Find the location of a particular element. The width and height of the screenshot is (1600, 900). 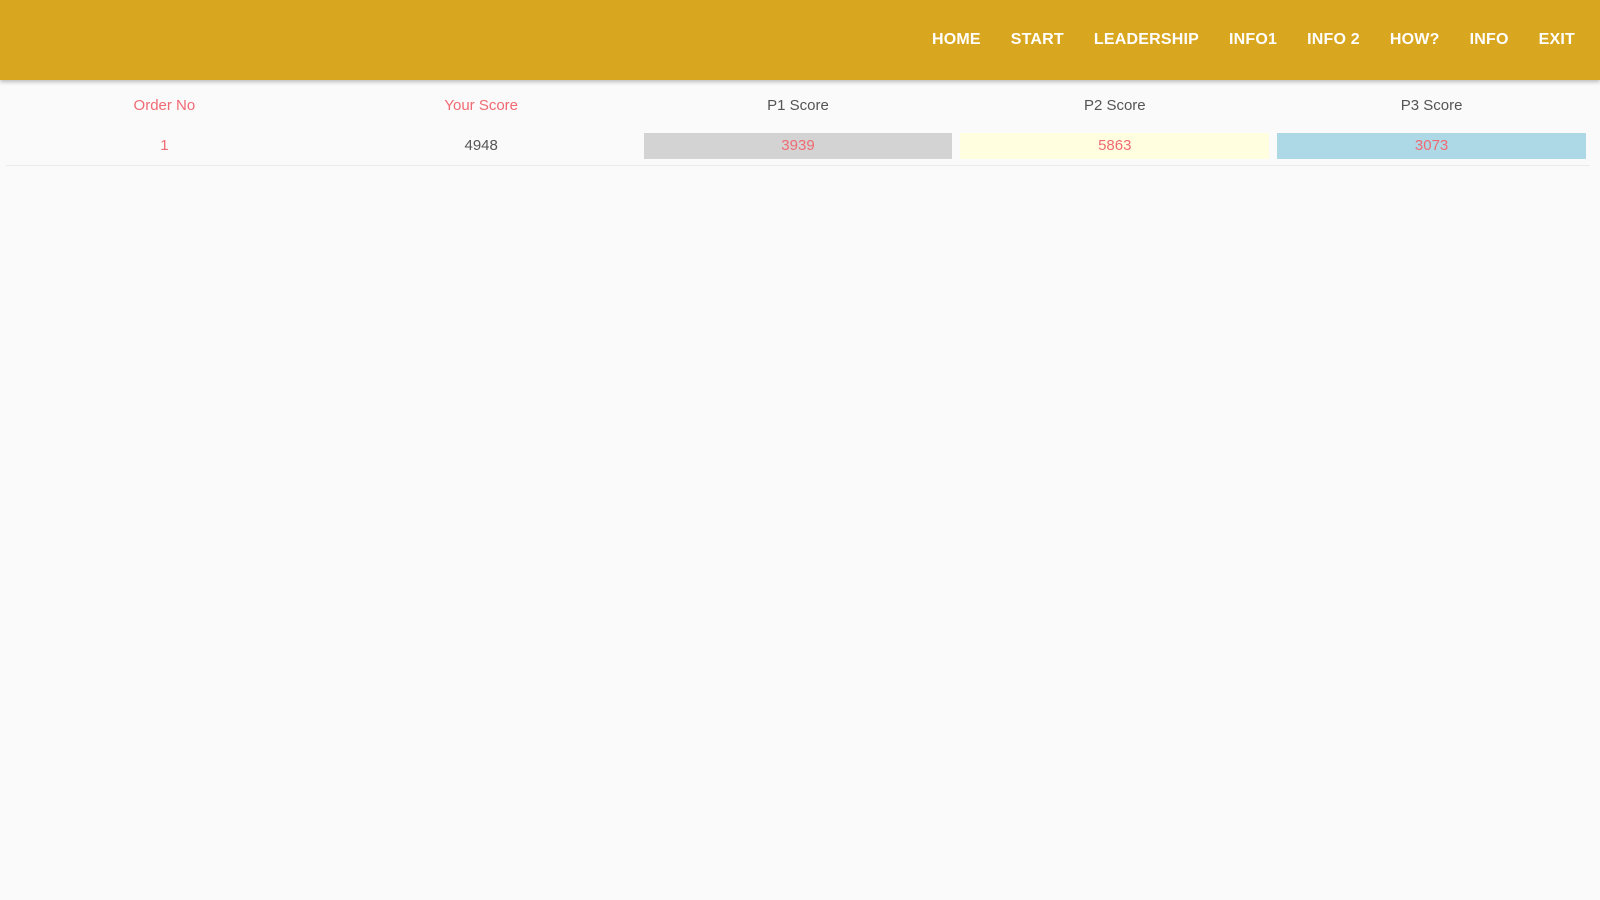

header-your-score: Your Score is located at coordinates (481, 105).